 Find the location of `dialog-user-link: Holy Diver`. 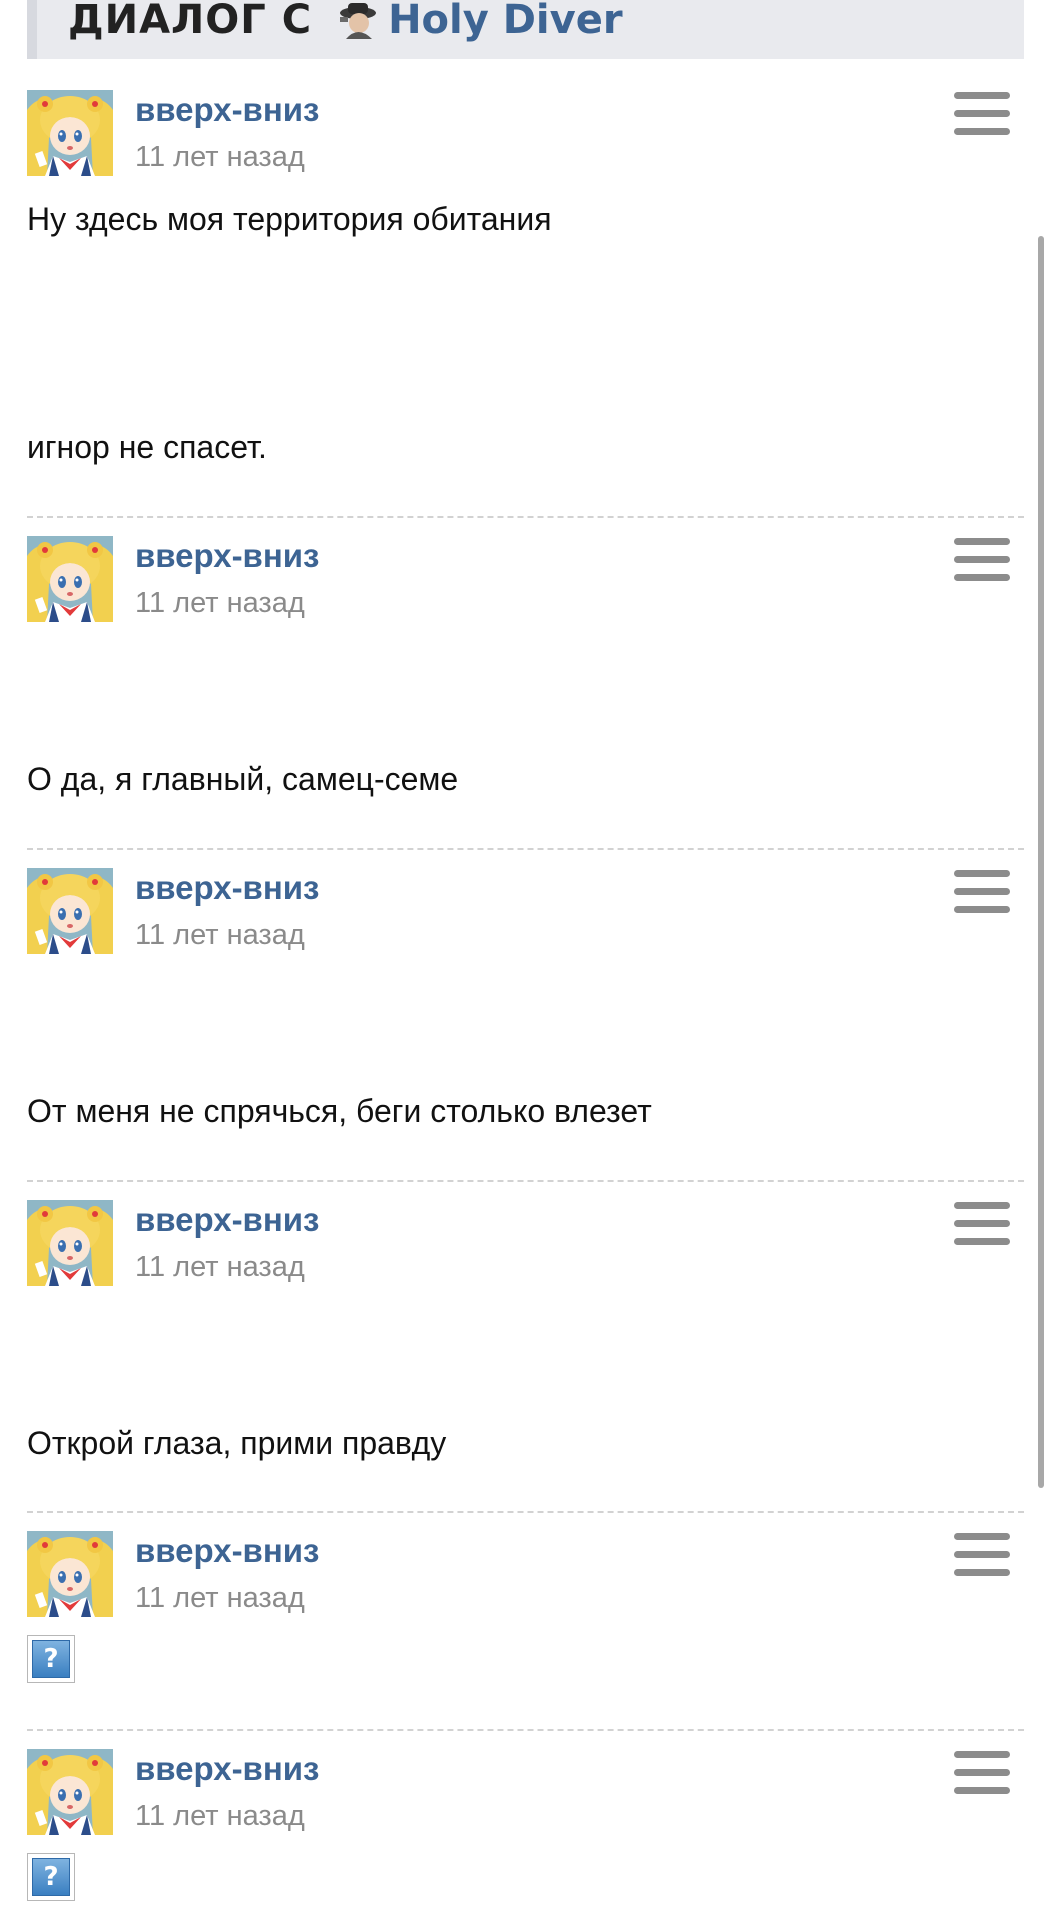

dialog-user-link: Holy Diver is located at coordinates (505, 20).